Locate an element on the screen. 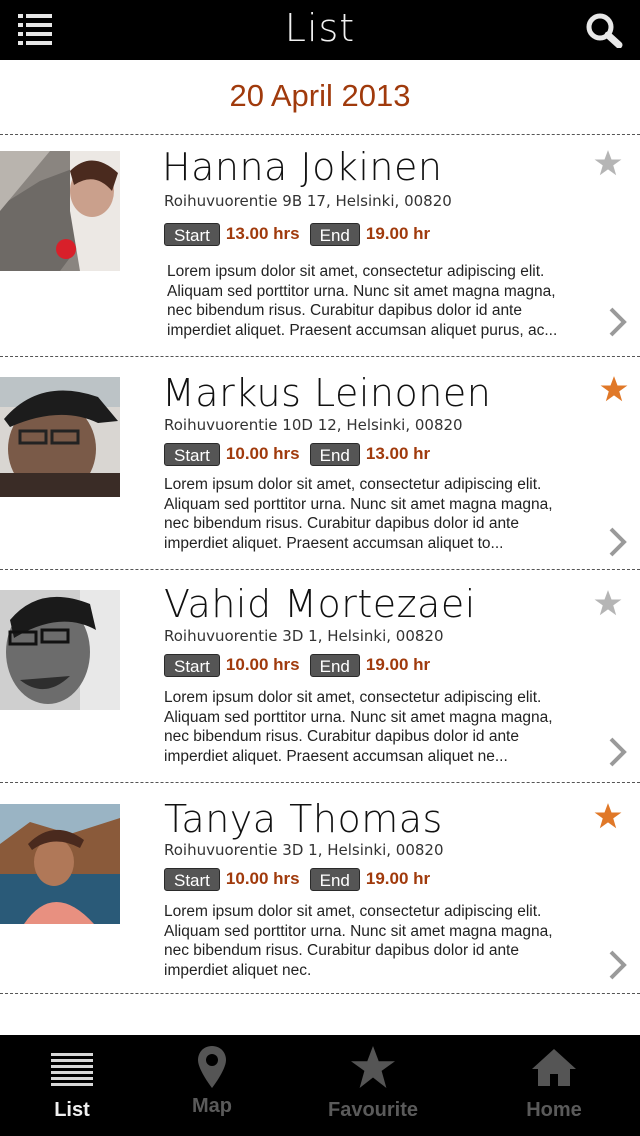  tab-map: Map is located at coordinates (212, 1085).